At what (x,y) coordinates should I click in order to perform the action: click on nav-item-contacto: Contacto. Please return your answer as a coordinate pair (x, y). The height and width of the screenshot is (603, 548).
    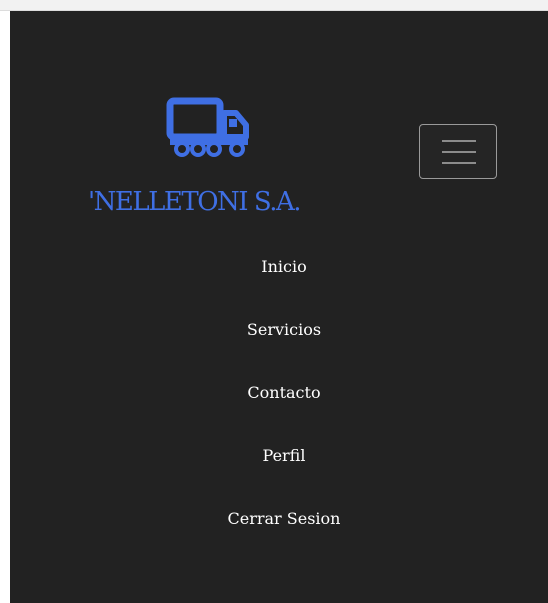
    Looking at the image, I should click on (279, 403).